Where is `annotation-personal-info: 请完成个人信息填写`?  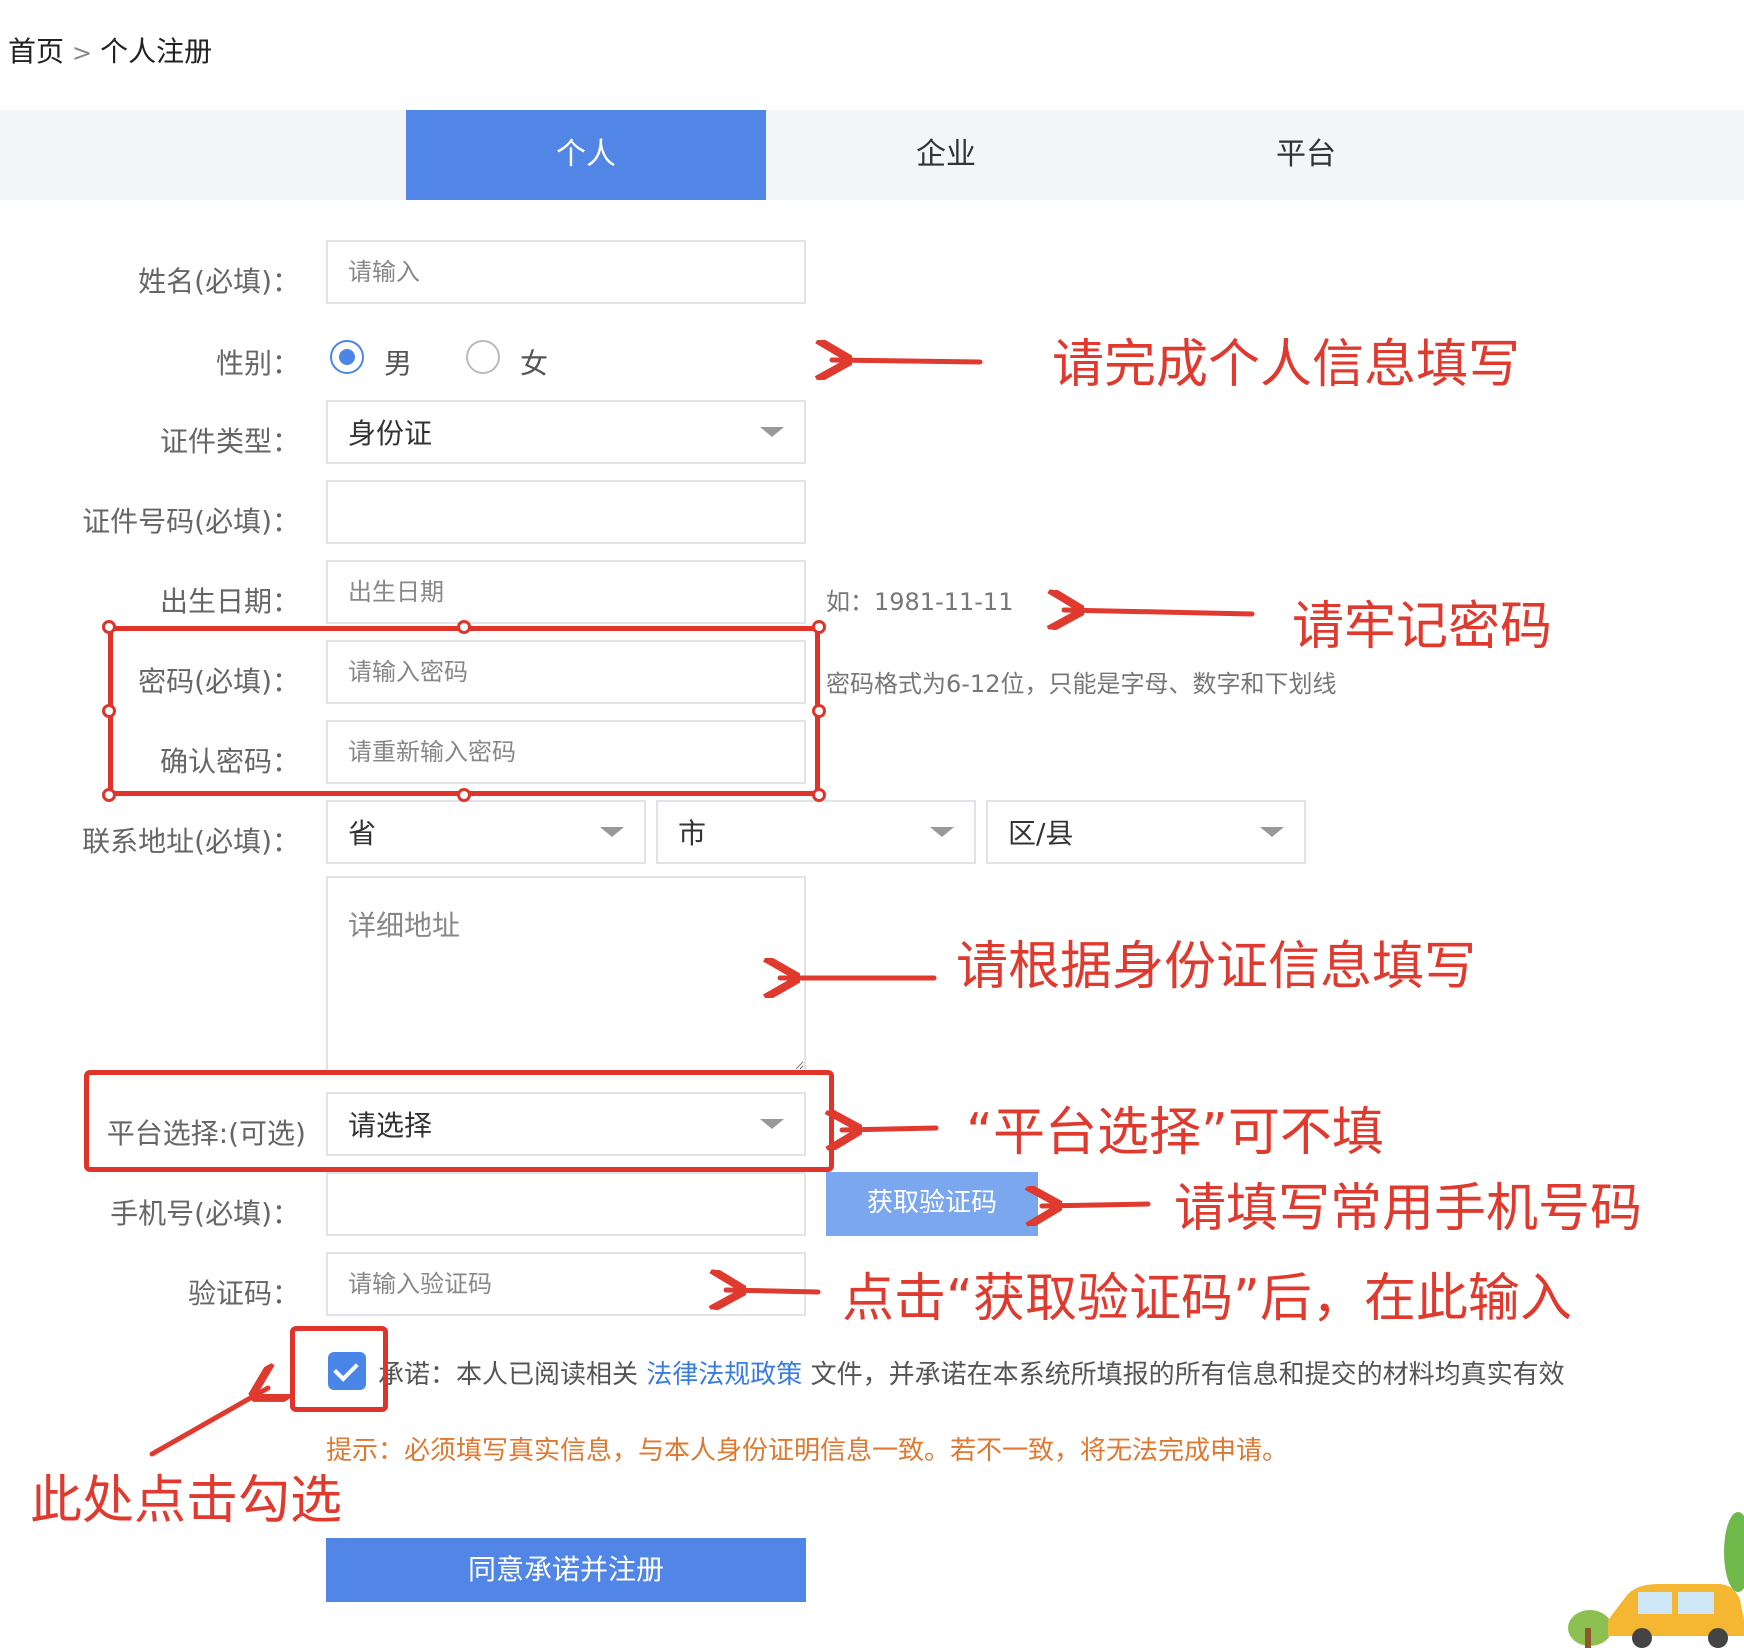
annotation-personal-info: 请完成个人信息填写 is located at coordinates (1286, 365).